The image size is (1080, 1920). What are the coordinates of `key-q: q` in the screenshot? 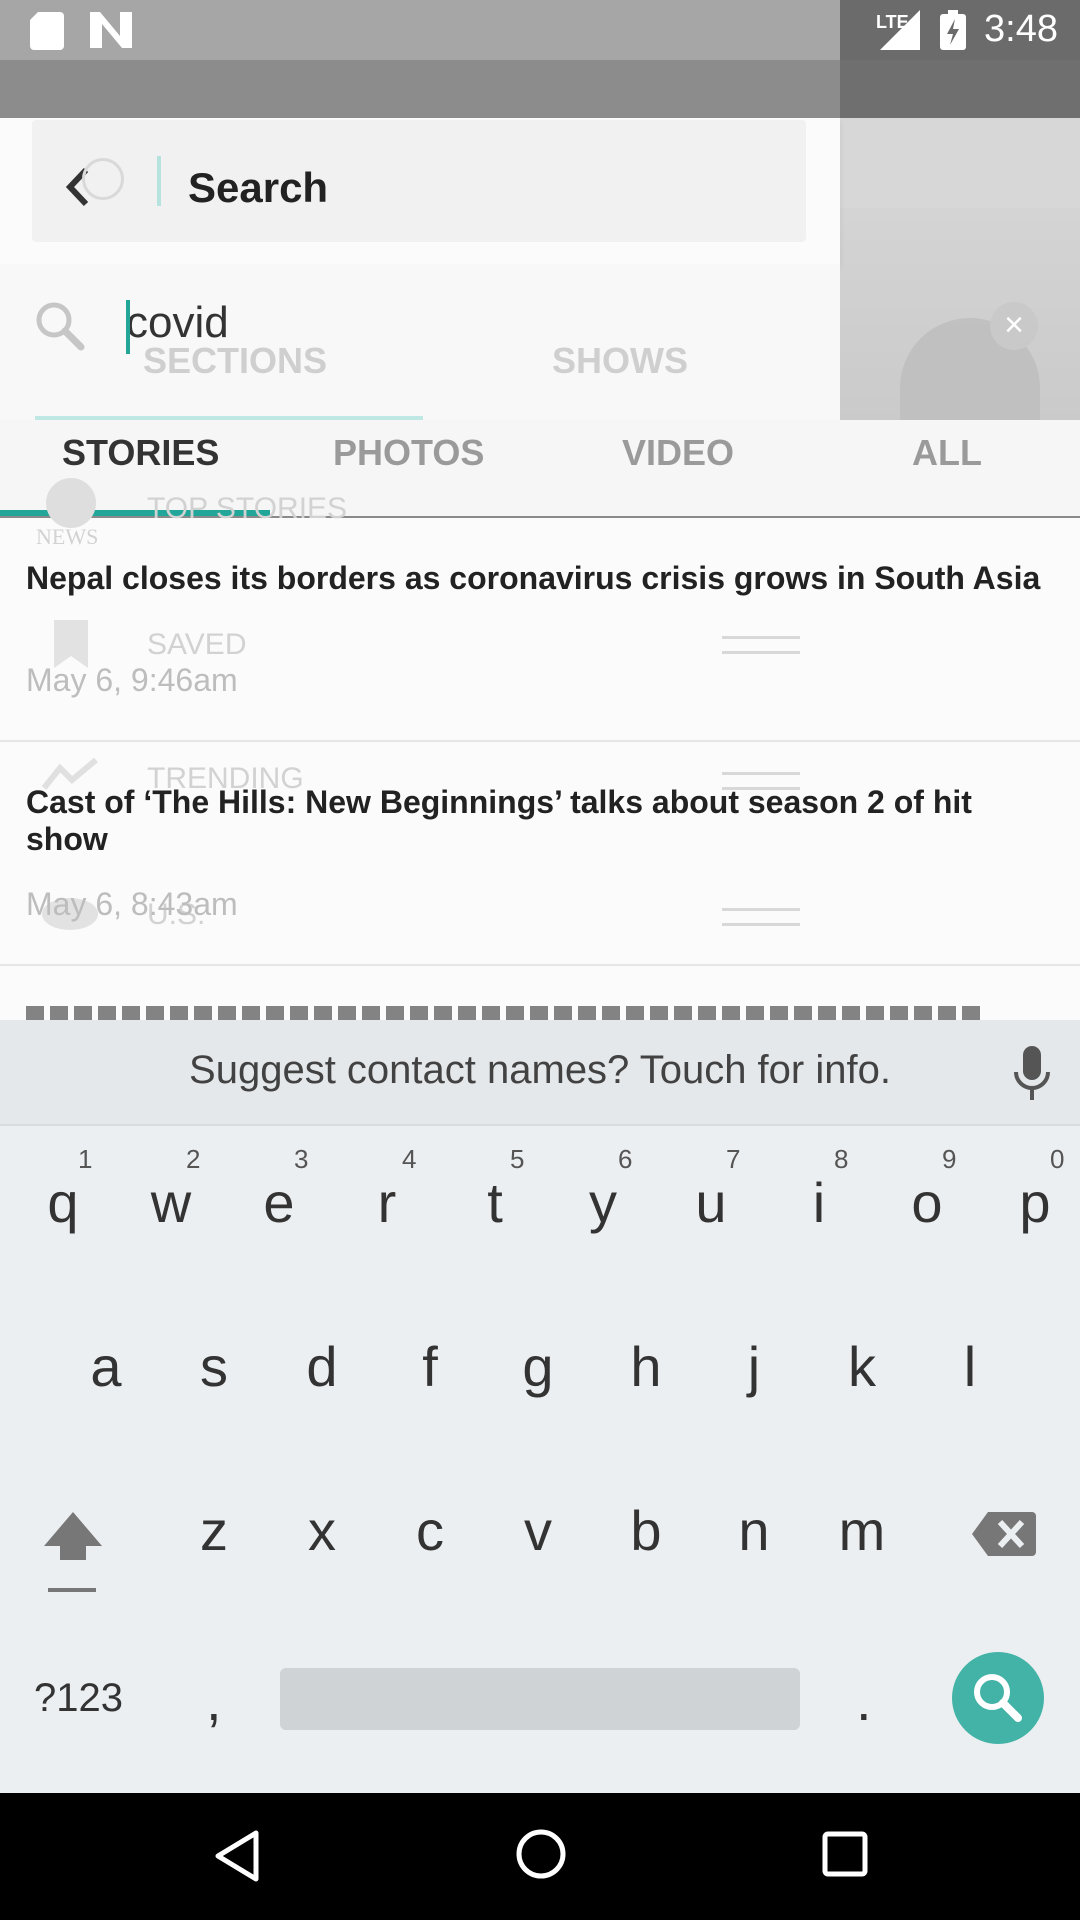 It's located at (63, 1202).